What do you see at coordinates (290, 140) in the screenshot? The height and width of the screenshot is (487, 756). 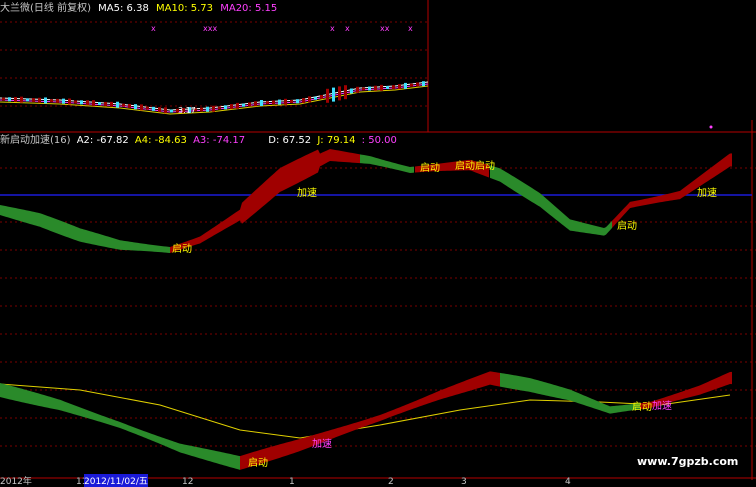 I see `d-value: D: 67.52` at bounding box center [290, 140].